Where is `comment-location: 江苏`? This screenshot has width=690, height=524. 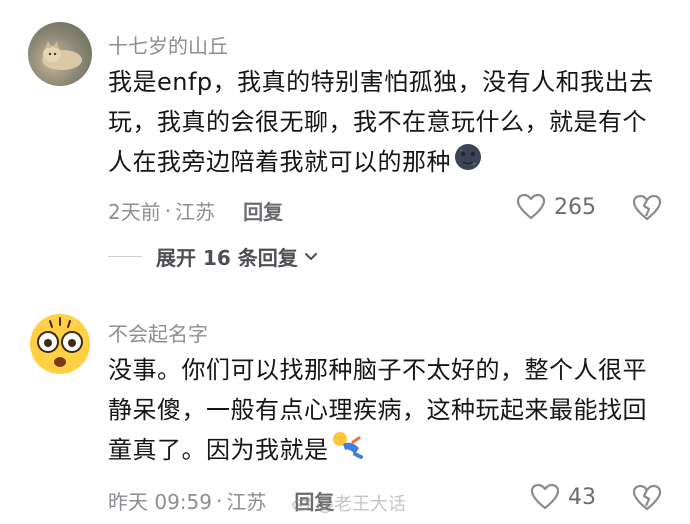
comment-location: 江苏 is located at coordinates (246, 502).